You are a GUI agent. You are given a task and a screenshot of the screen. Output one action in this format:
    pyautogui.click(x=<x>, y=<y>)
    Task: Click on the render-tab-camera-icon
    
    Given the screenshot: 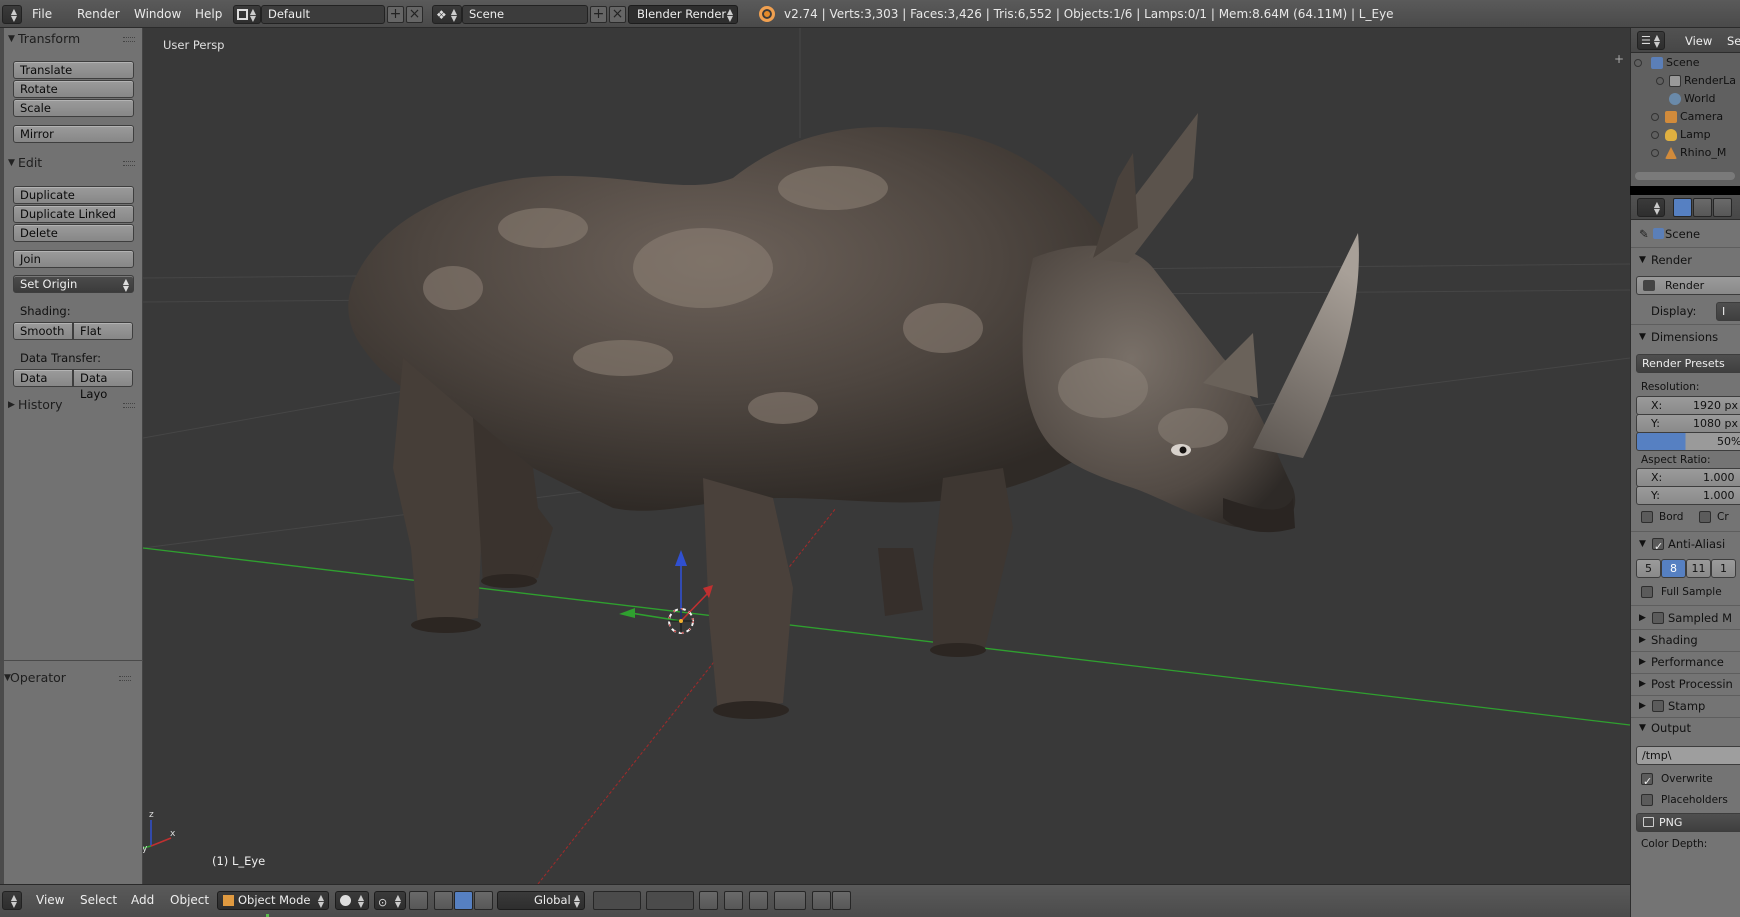 What is the action you would take?
    pyautogui.click(x=1682, y=207)
    